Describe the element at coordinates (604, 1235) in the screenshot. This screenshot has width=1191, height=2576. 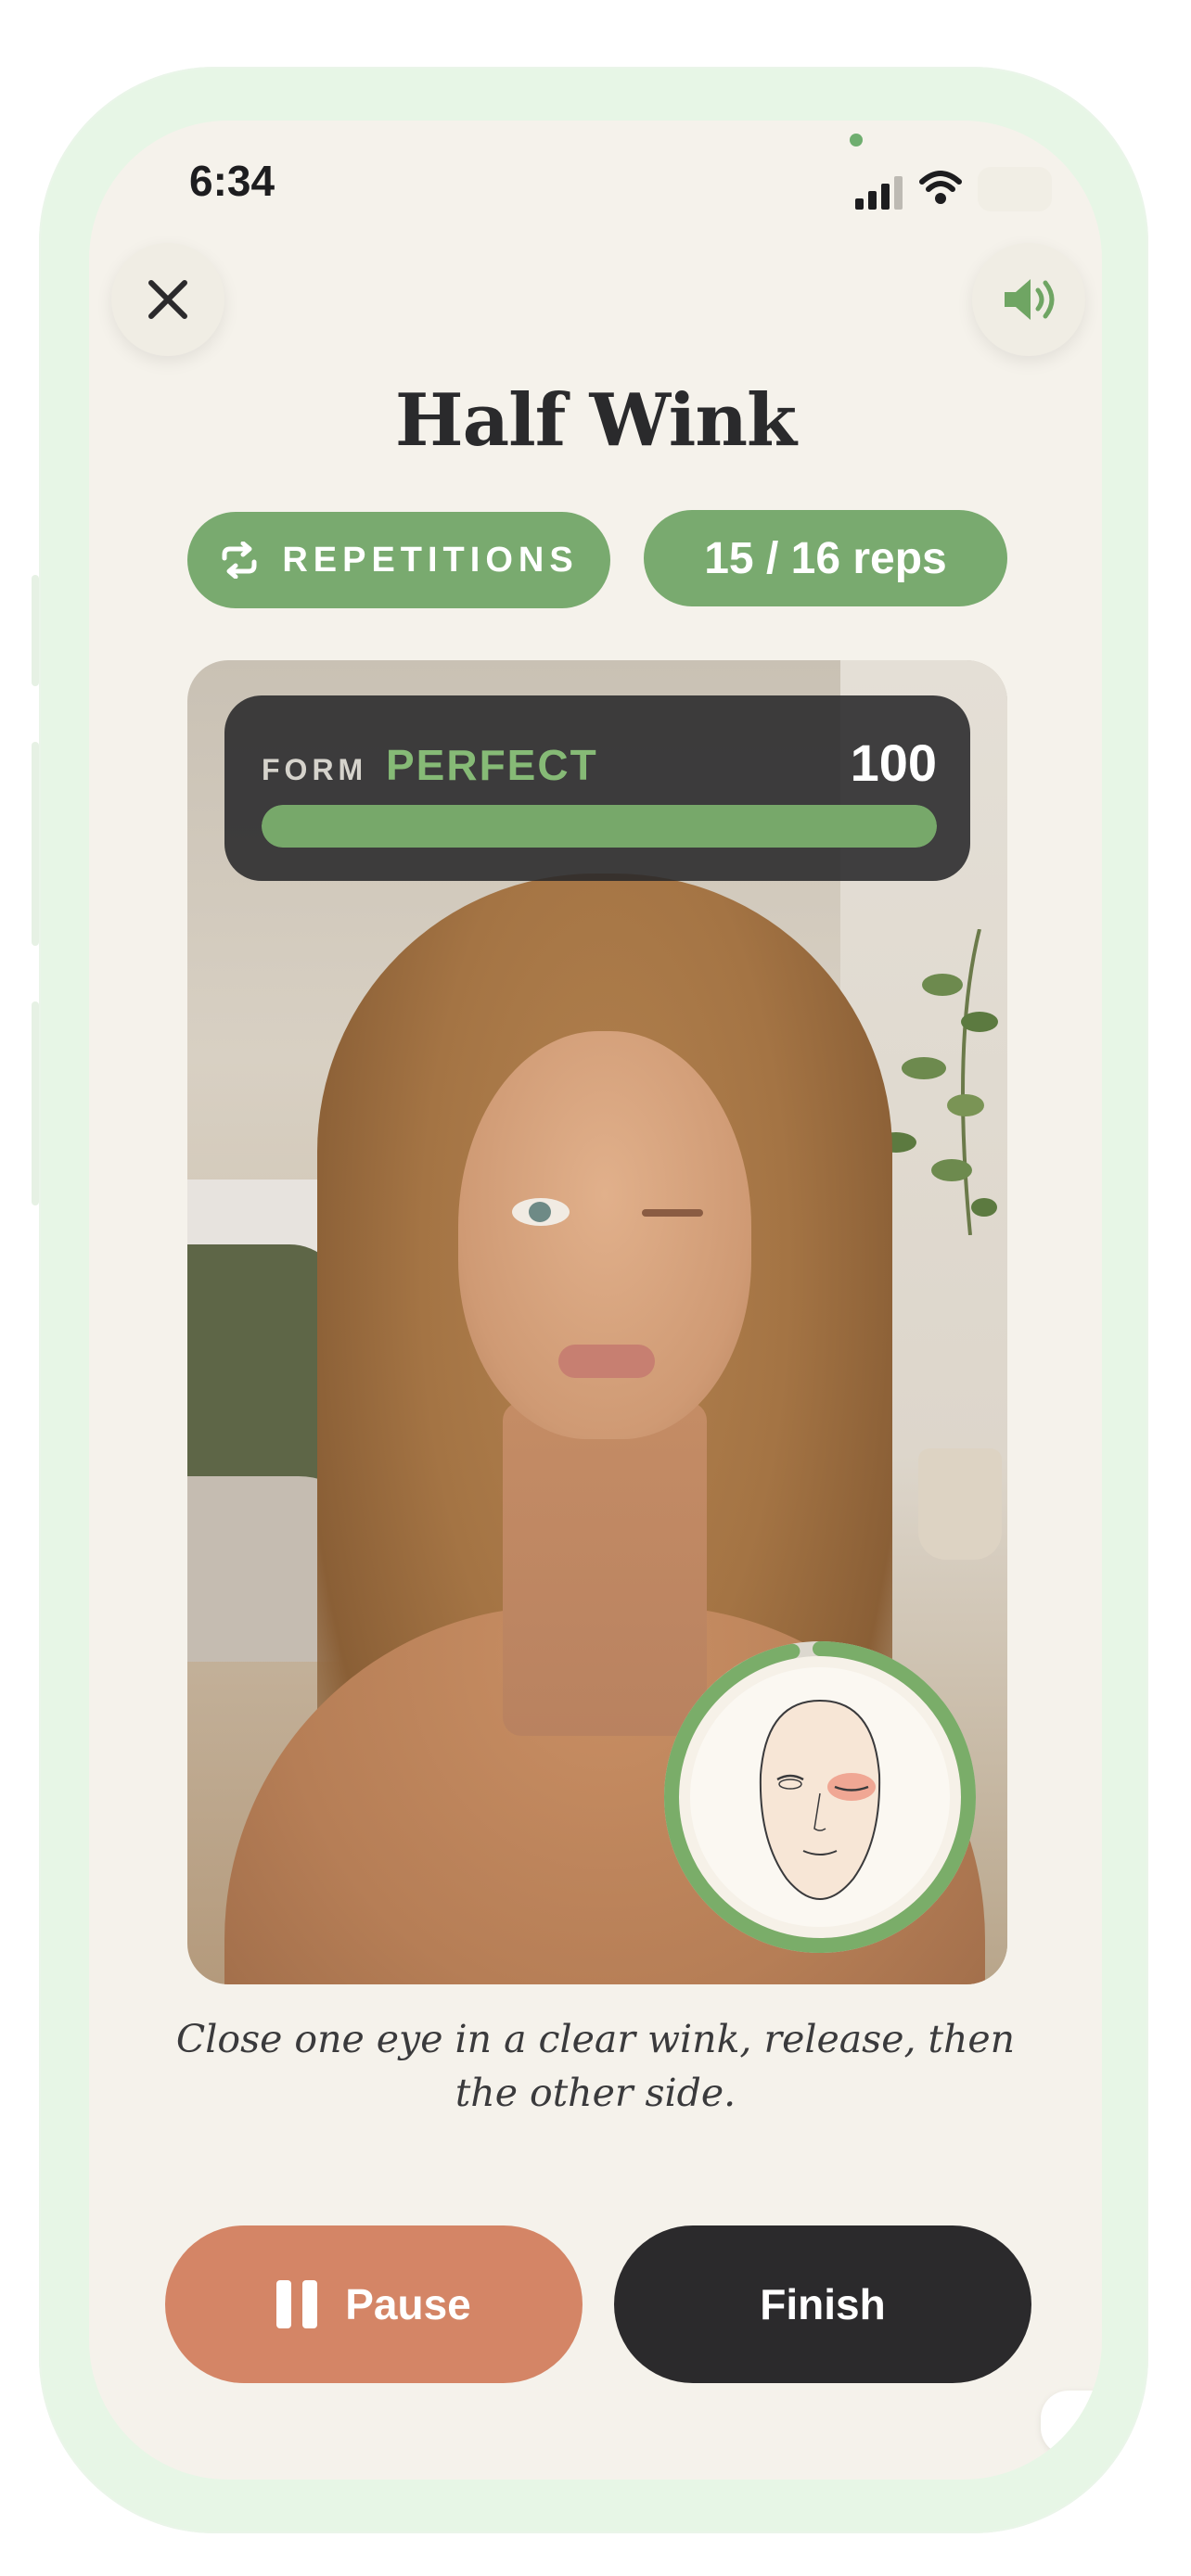
I see `person-face` at that location.